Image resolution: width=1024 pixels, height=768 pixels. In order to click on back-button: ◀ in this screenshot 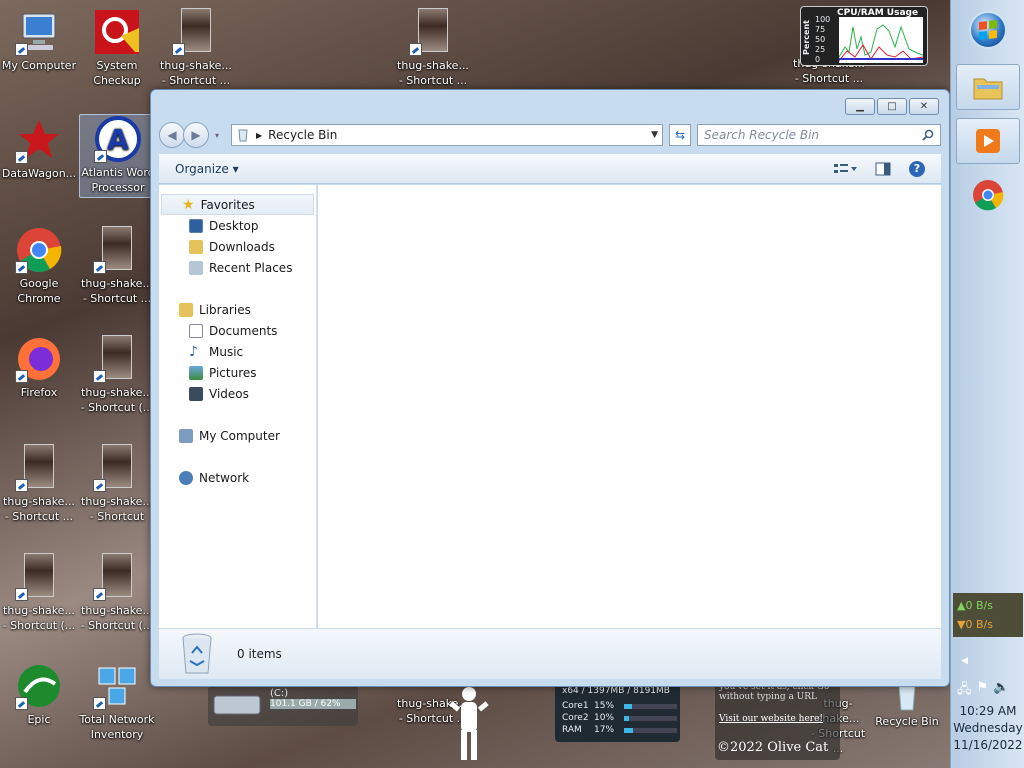, I will do `click(172, 135)`.